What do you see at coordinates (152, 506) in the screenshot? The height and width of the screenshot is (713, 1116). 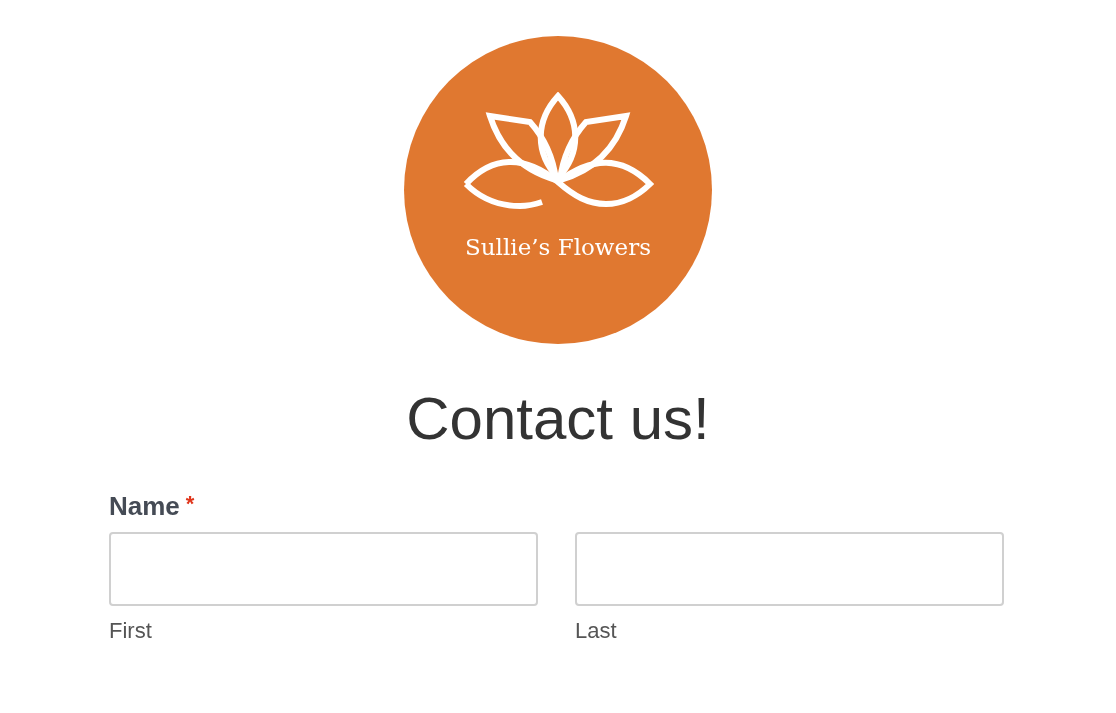 I see `field-label: Name $^{*}$` at bounding box center [152, 506].